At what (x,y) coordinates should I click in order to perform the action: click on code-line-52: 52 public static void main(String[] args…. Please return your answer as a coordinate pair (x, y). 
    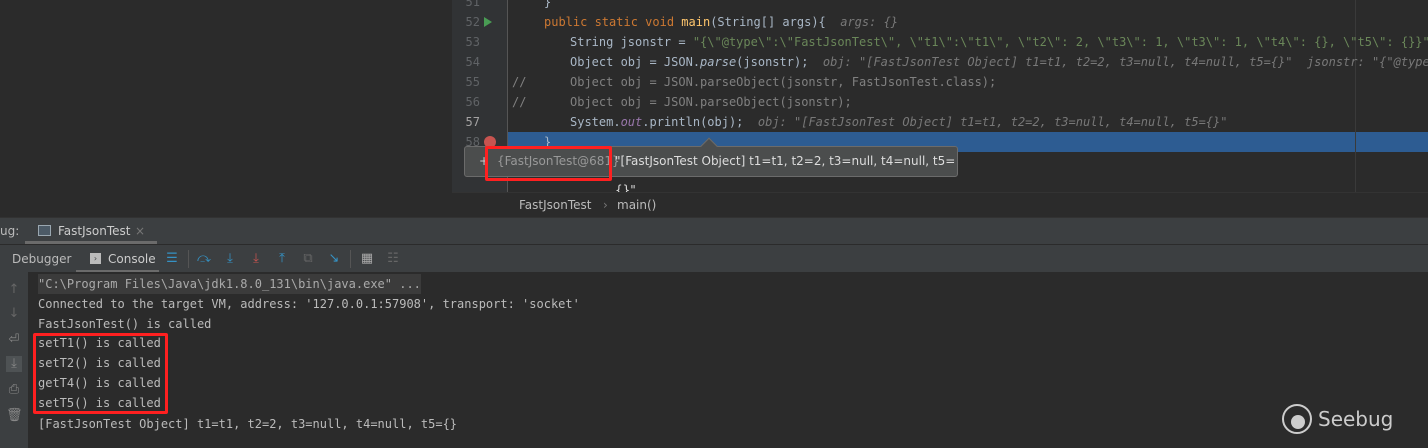
    Looking at the image, I should click on (940, 22).